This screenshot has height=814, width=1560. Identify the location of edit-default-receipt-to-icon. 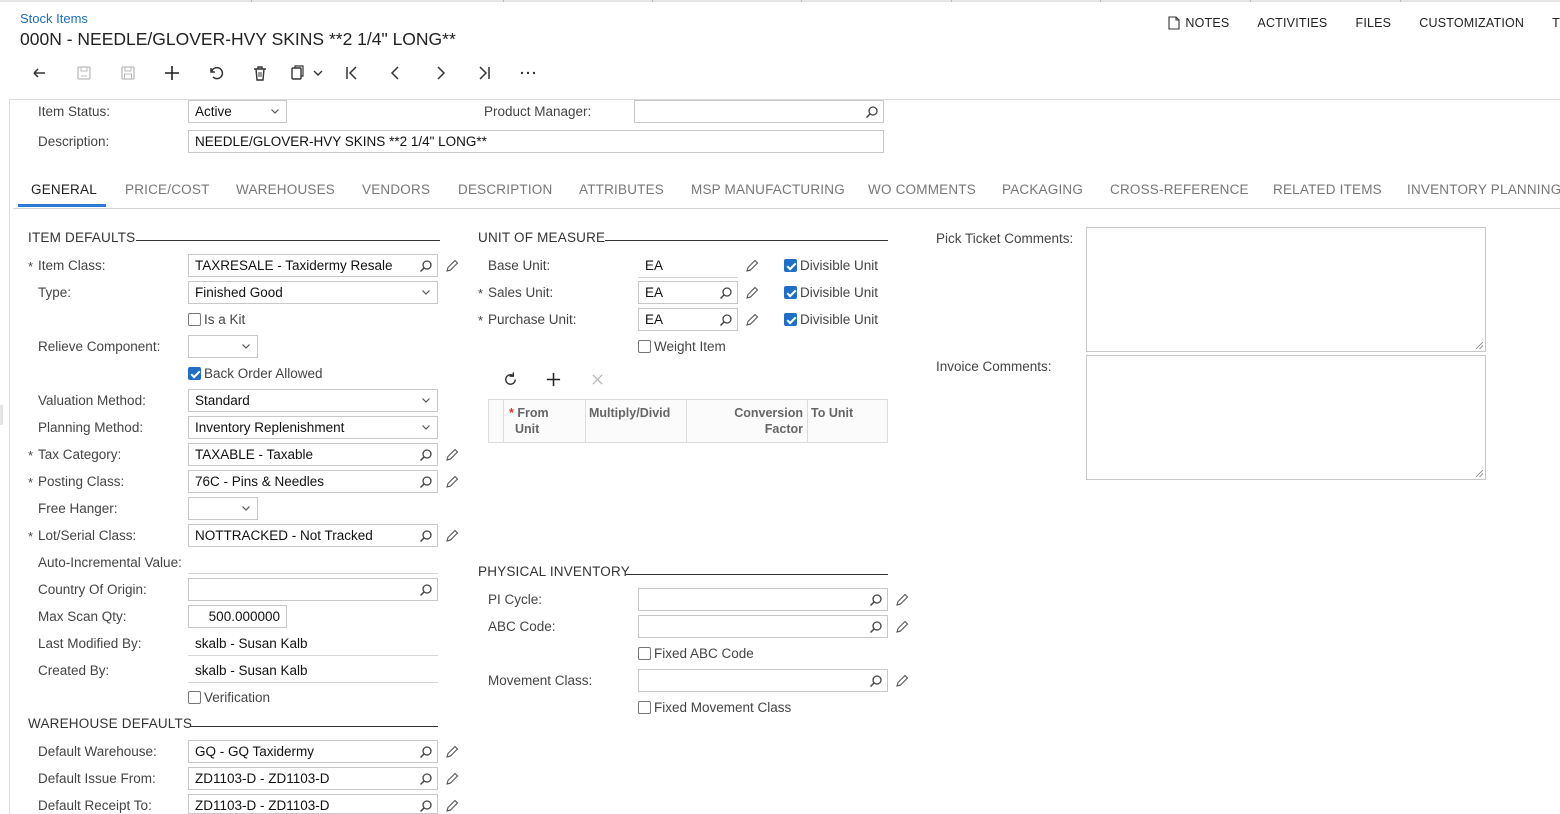
(452, 806).